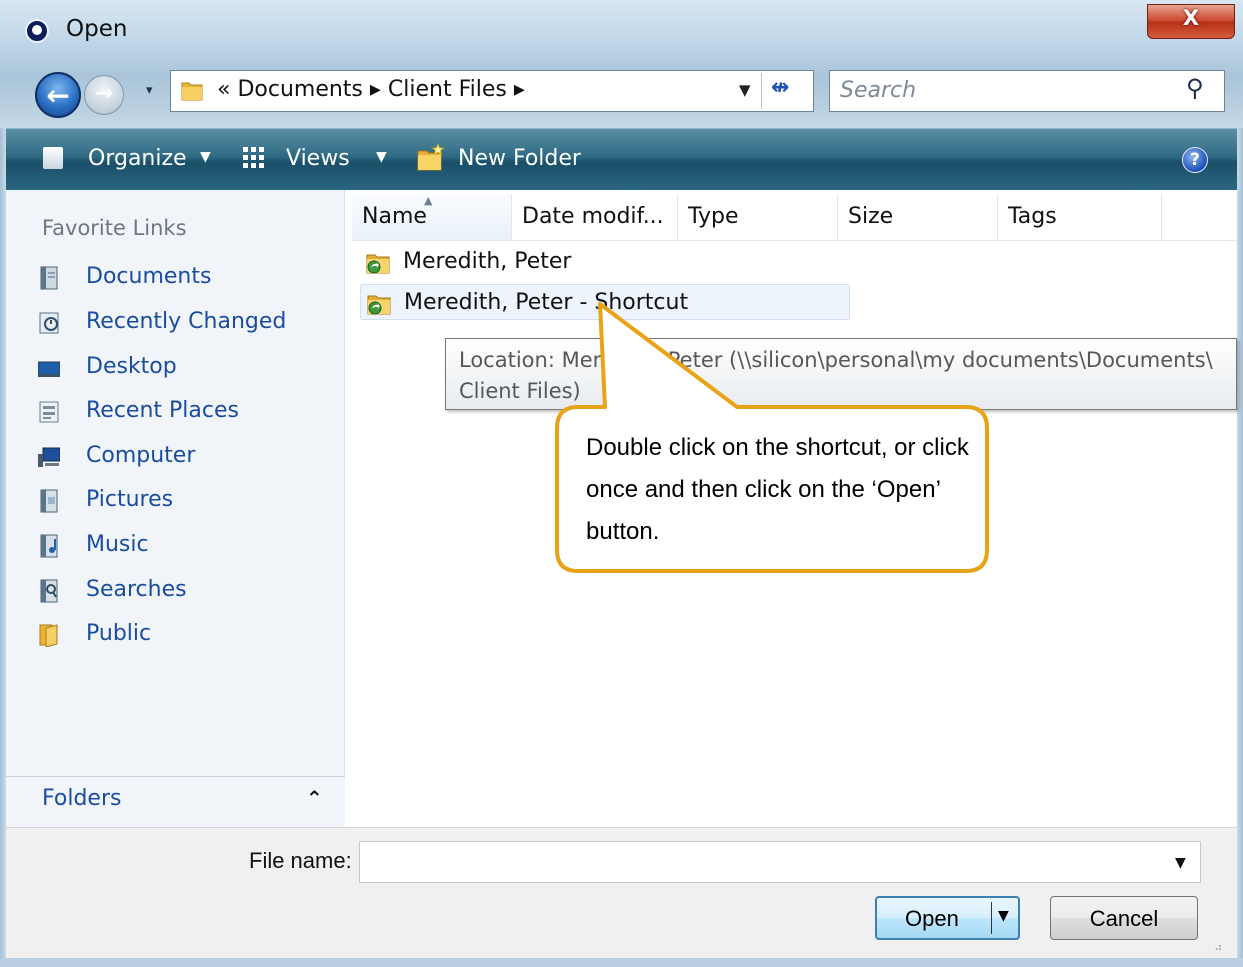  I want to click on recently-changed-icon, so click(49, 323).